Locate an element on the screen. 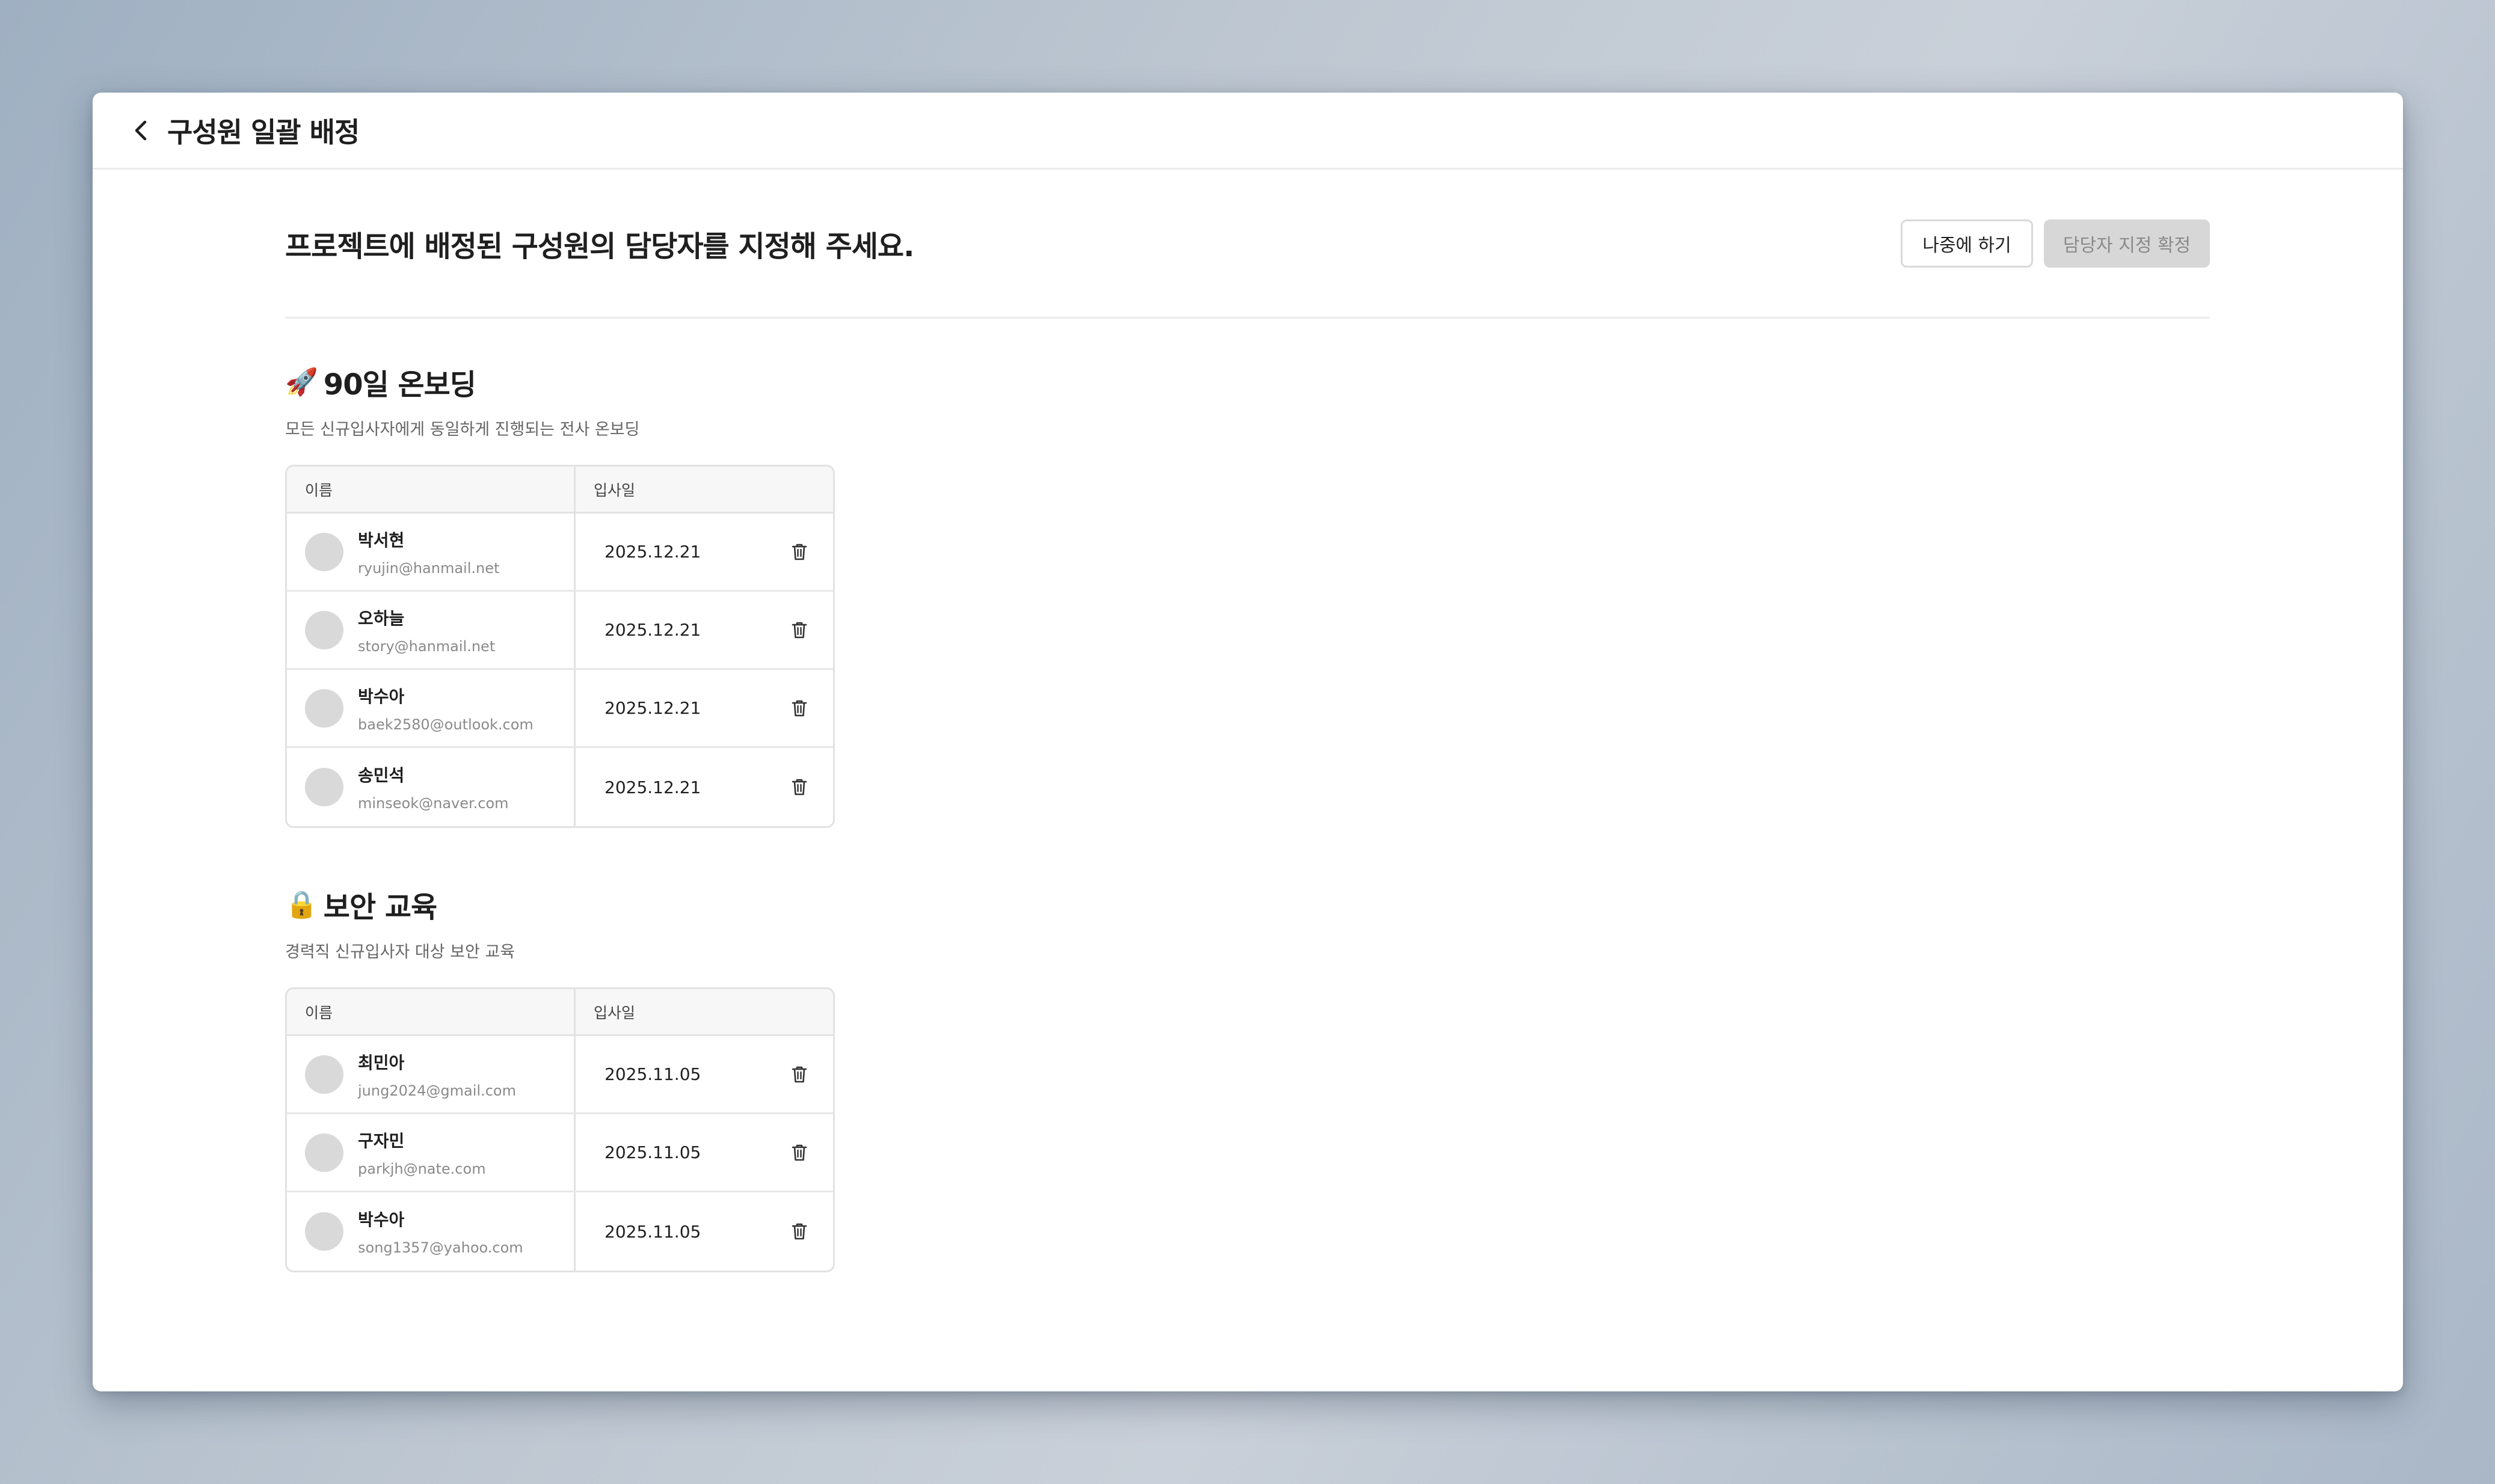 This screenshot has height=1484, width=2495. instruction-heading: 프로젝트에 배정된 구성원의 담당자를 지정해 주세요. is located at coordinates (599, 246).